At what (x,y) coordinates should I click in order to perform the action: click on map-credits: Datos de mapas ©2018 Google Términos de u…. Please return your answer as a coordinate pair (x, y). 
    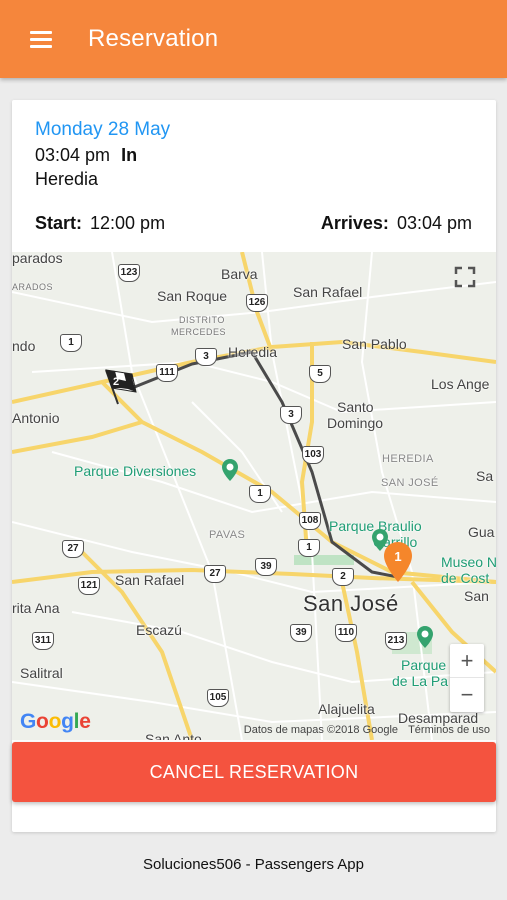
    Looking at the image, I should click on (362, 730).